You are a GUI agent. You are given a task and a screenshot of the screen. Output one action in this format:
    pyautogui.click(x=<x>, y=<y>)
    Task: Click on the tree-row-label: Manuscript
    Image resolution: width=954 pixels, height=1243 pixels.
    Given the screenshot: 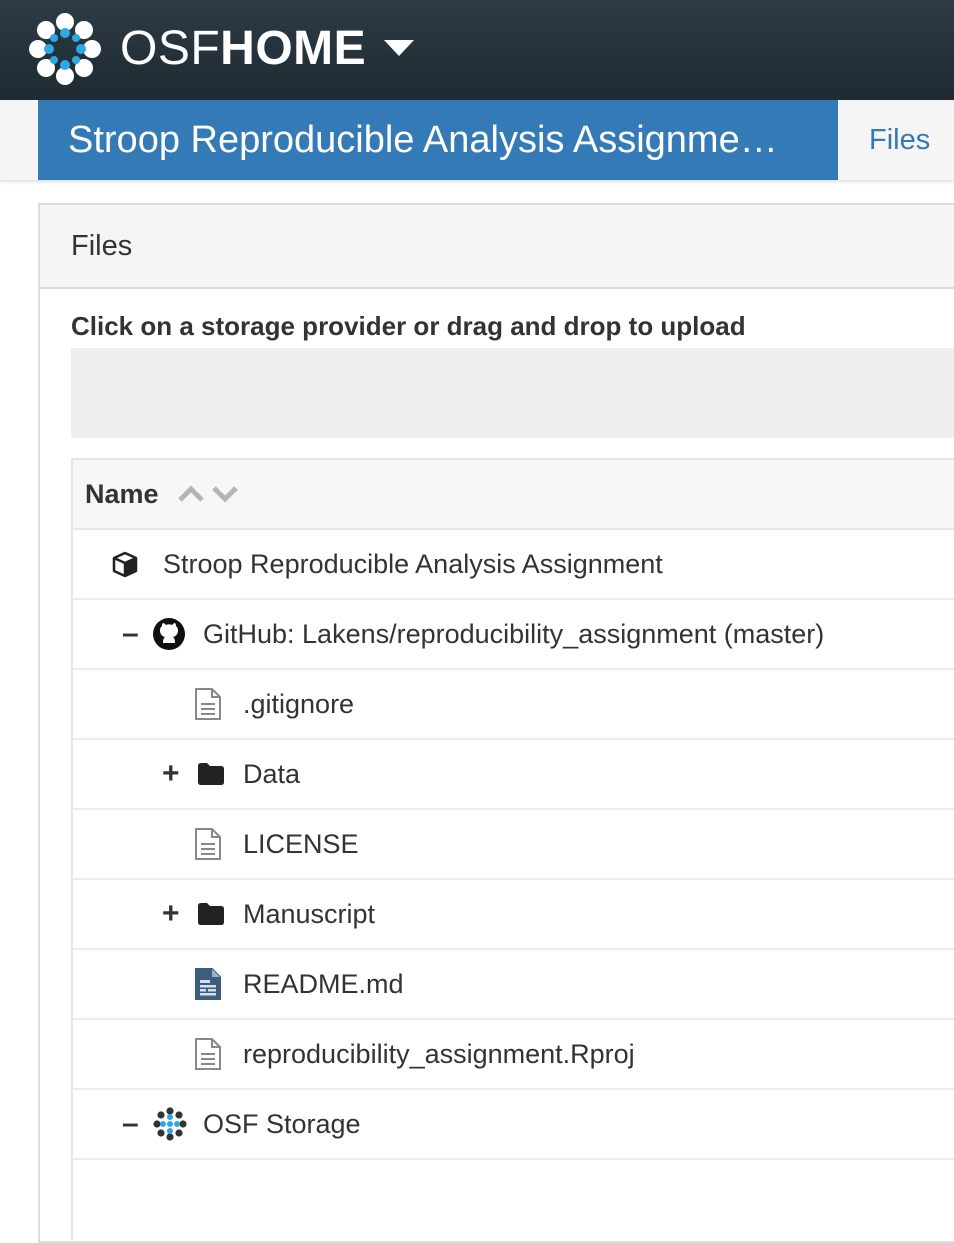 What is the action you would take?
    pyautogui.click(x=309, y=913)
    